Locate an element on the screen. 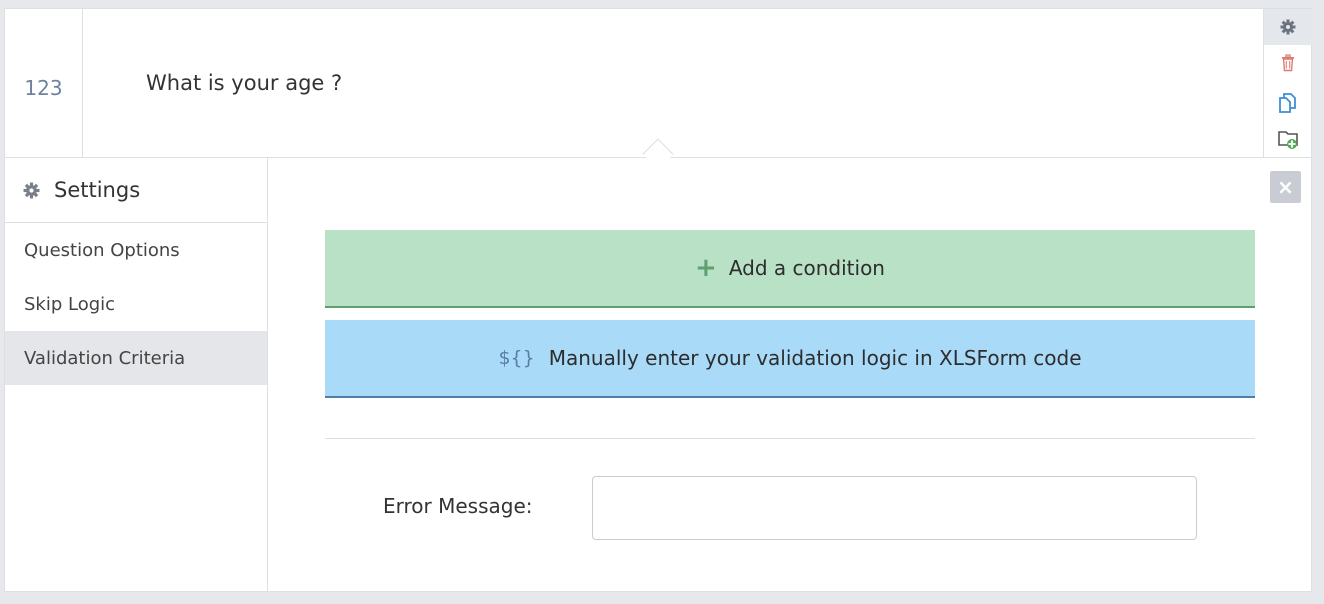 The image size is (1324, 604). add-to-library-icon is located at coordinates (1288, 140).